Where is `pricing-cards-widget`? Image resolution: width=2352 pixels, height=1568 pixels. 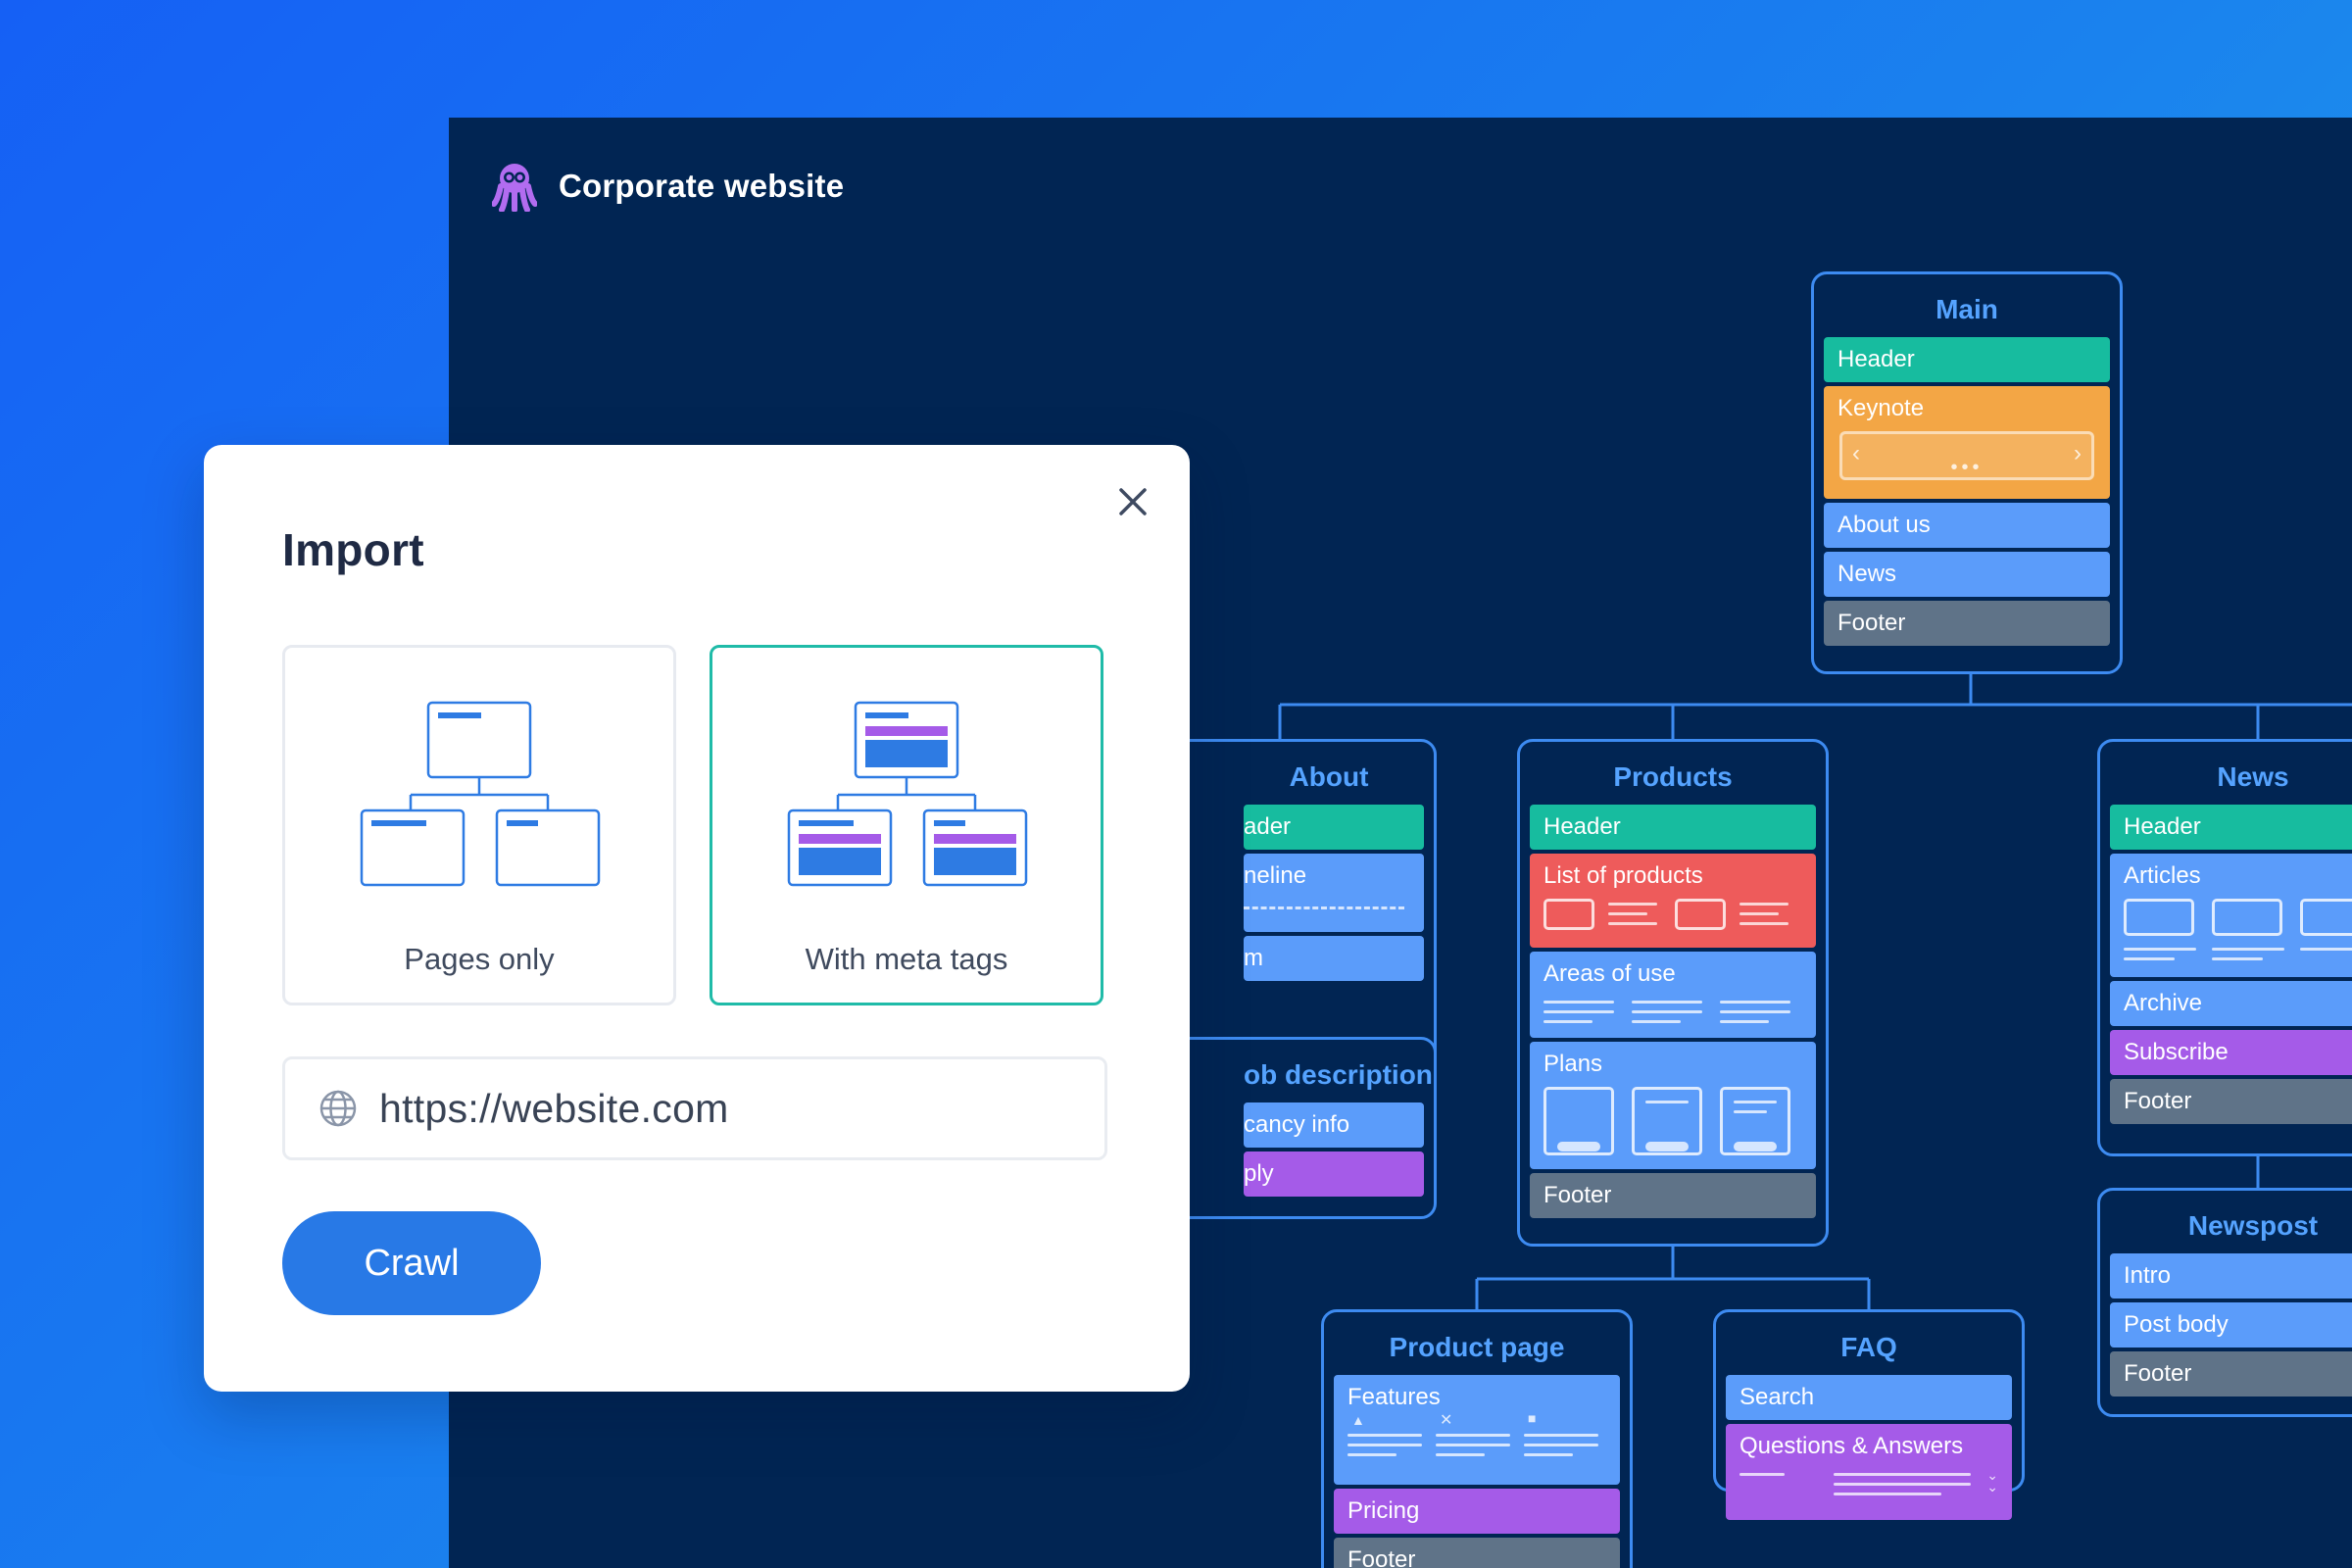
pricing-cards-widget is located at coordinates (1673, 1121).